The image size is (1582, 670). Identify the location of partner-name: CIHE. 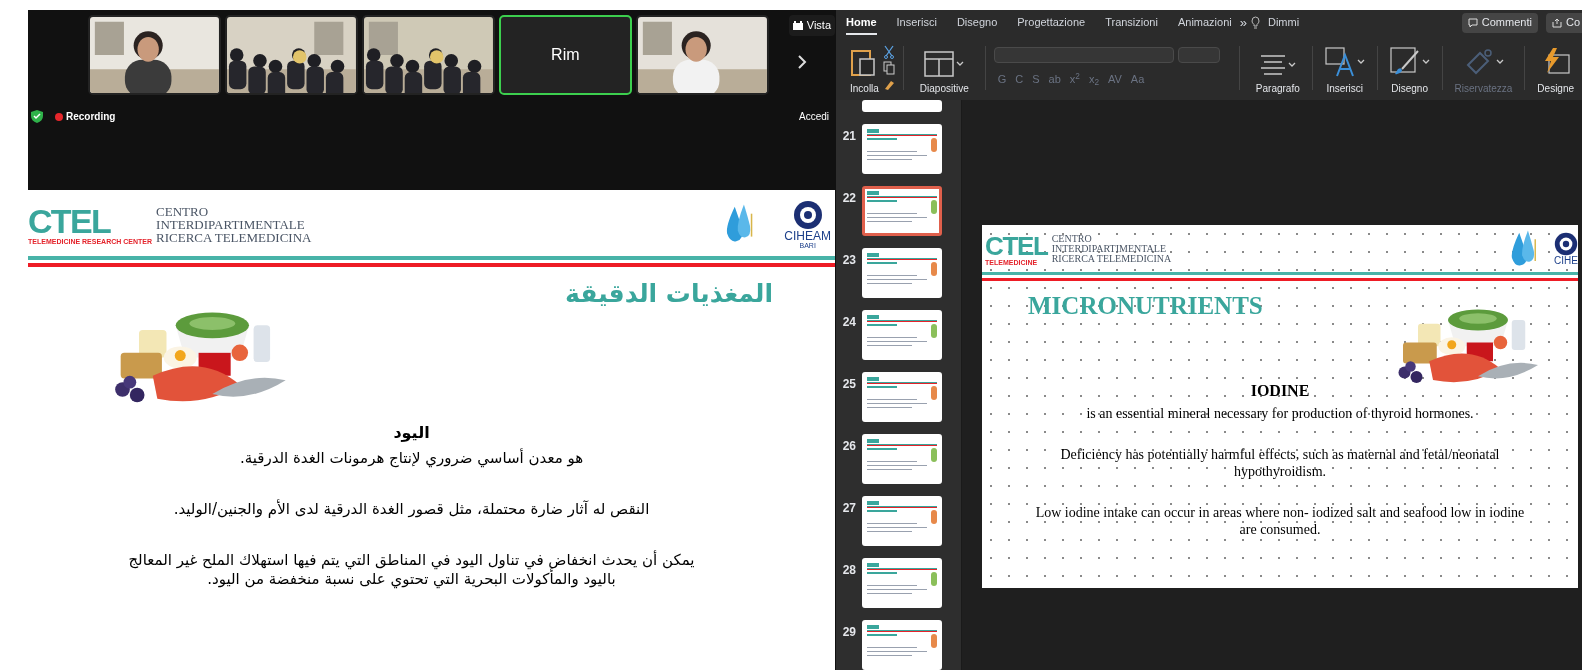
(1566, 261).